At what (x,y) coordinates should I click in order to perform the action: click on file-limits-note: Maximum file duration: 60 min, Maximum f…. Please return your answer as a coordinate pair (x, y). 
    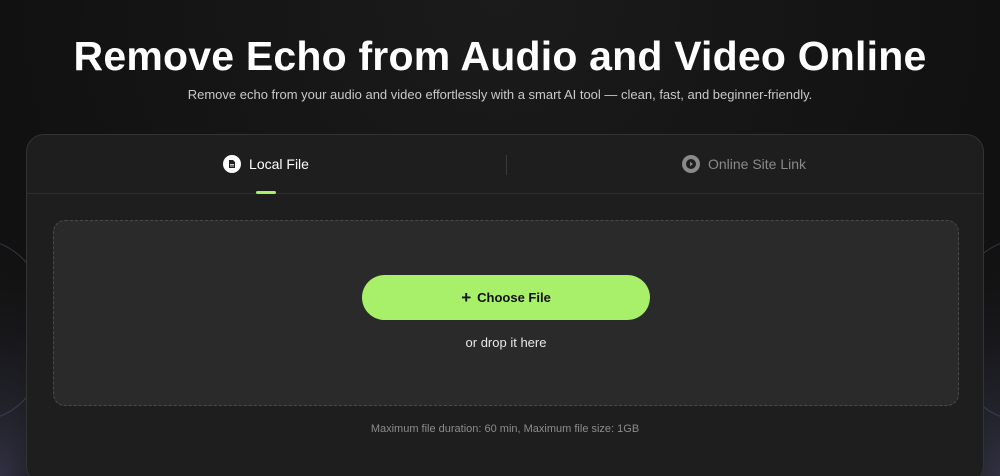
    Looking at the image, I should click on (505, 429).